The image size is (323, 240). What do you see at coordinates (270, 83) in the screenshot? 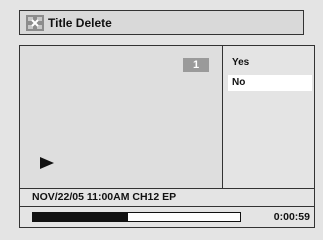
I see `menu-item-no: No` at bounding box center [270, 83].